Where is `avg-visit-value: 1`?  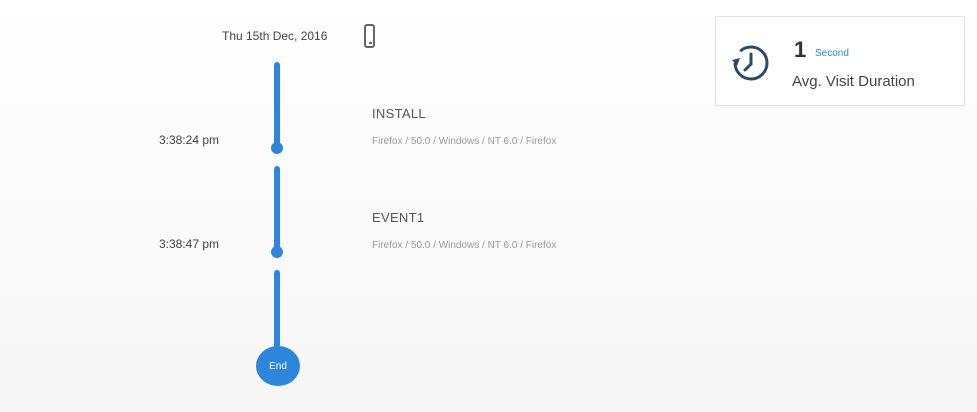 avg-visit-value: 1 is located at coordinates (800, 49).